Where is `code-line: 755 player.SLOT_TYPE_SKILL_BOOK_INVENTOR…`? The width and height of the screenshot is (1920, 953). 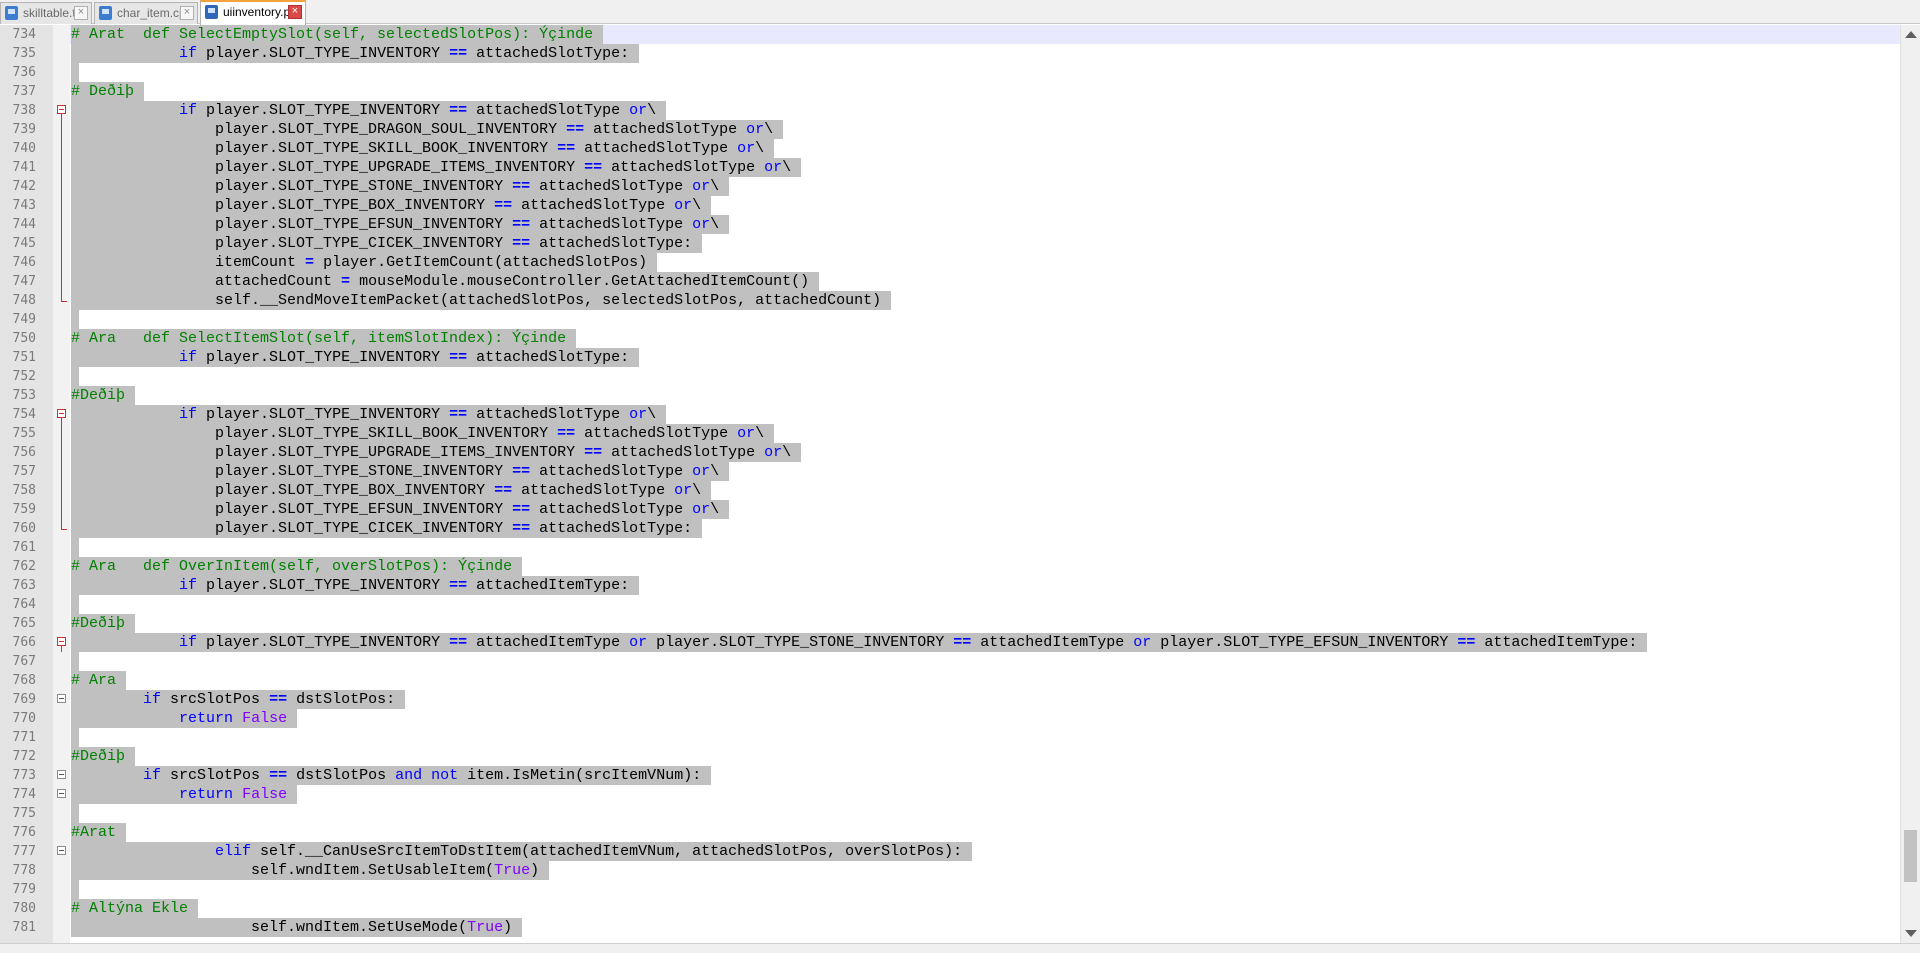
code-line: 755 player.SLOT_TYPE_SKILL_BOOK_INVENTOR… is located at coordinates (950, 433).